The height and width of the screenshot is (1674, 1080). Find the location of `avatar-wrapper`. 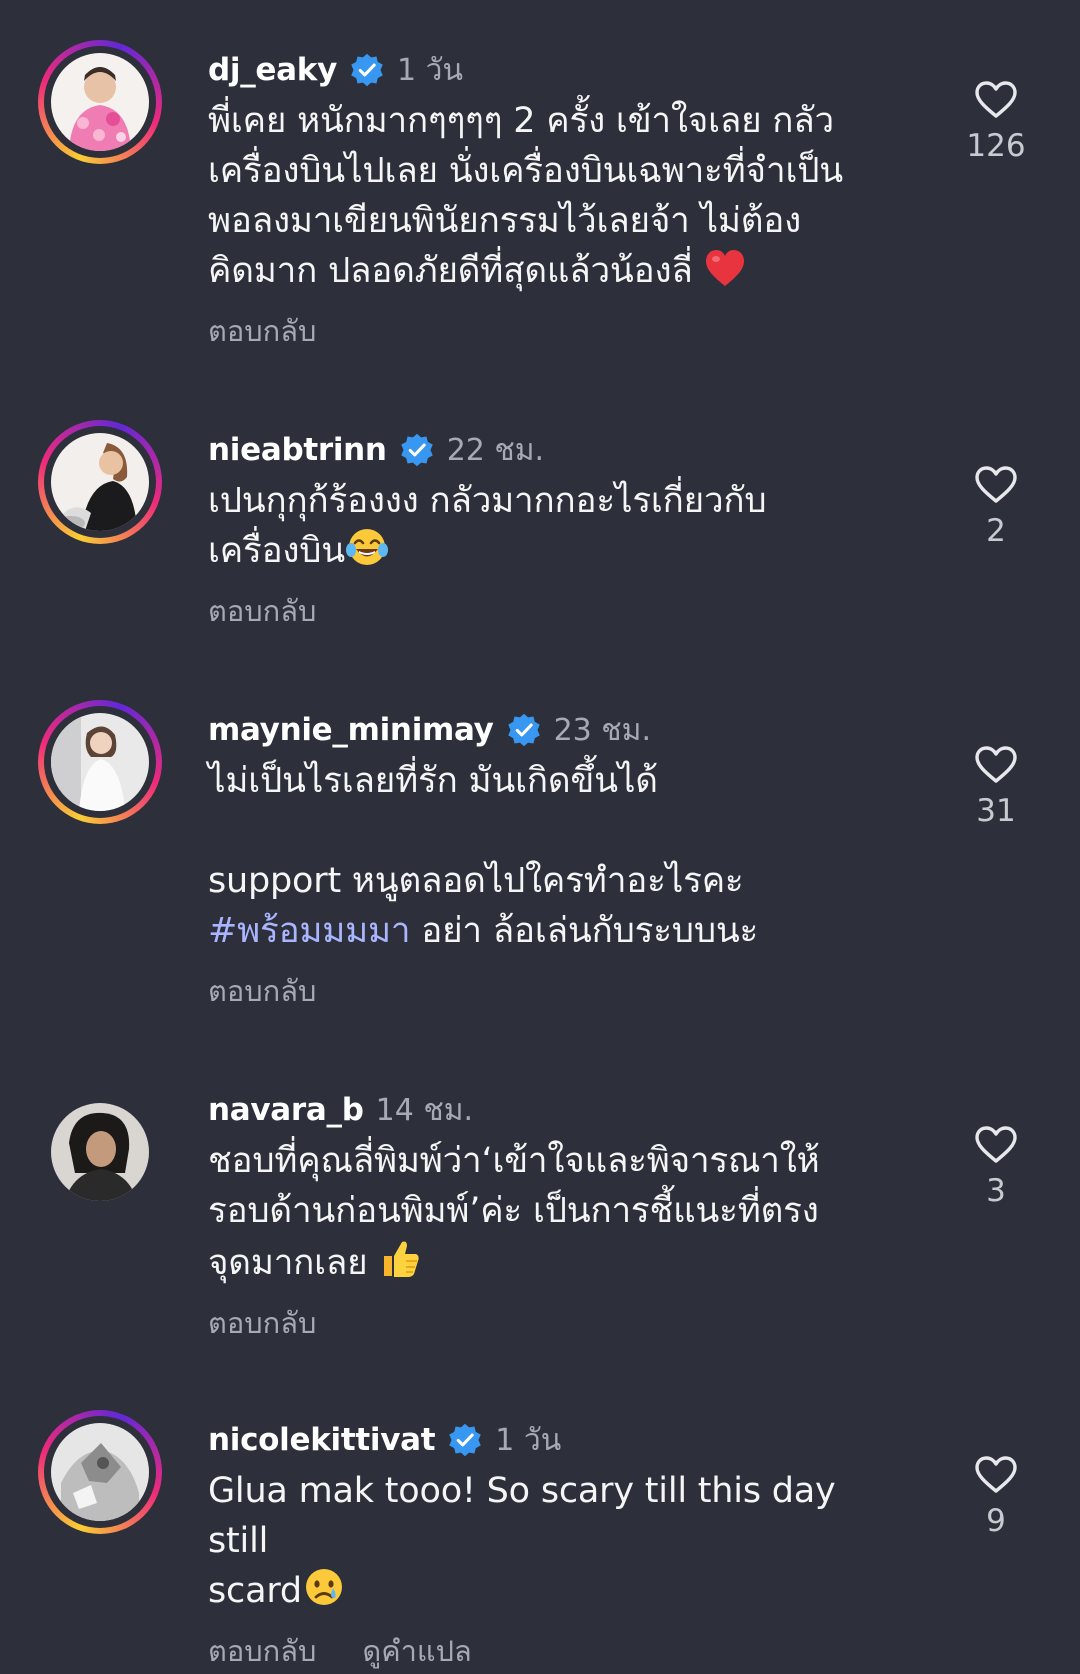

avatar-wrapper is located at coordinates (100, 1152).